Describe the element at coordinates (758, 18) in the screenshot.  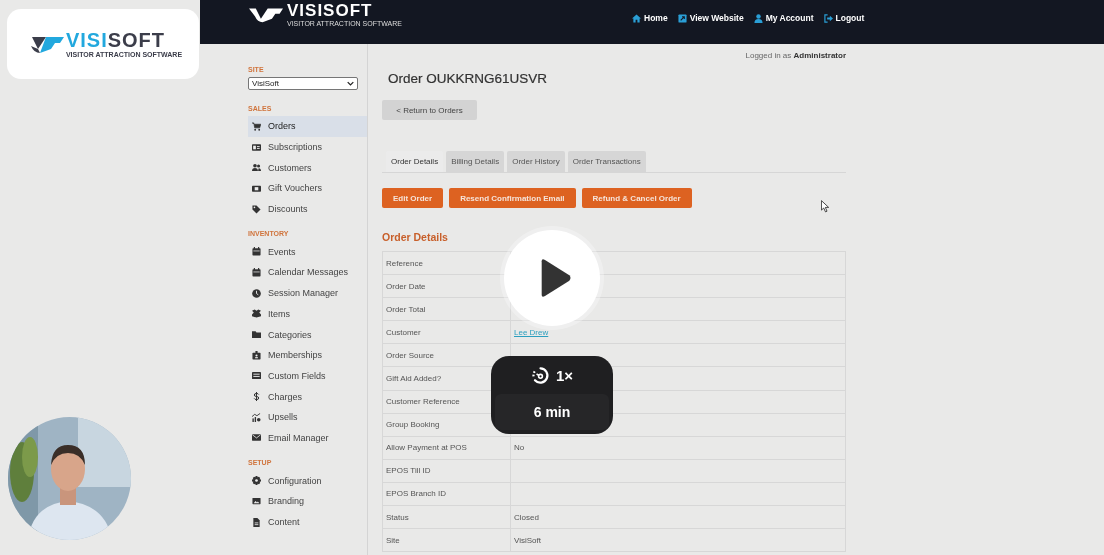
I see `user-icon` at that location.